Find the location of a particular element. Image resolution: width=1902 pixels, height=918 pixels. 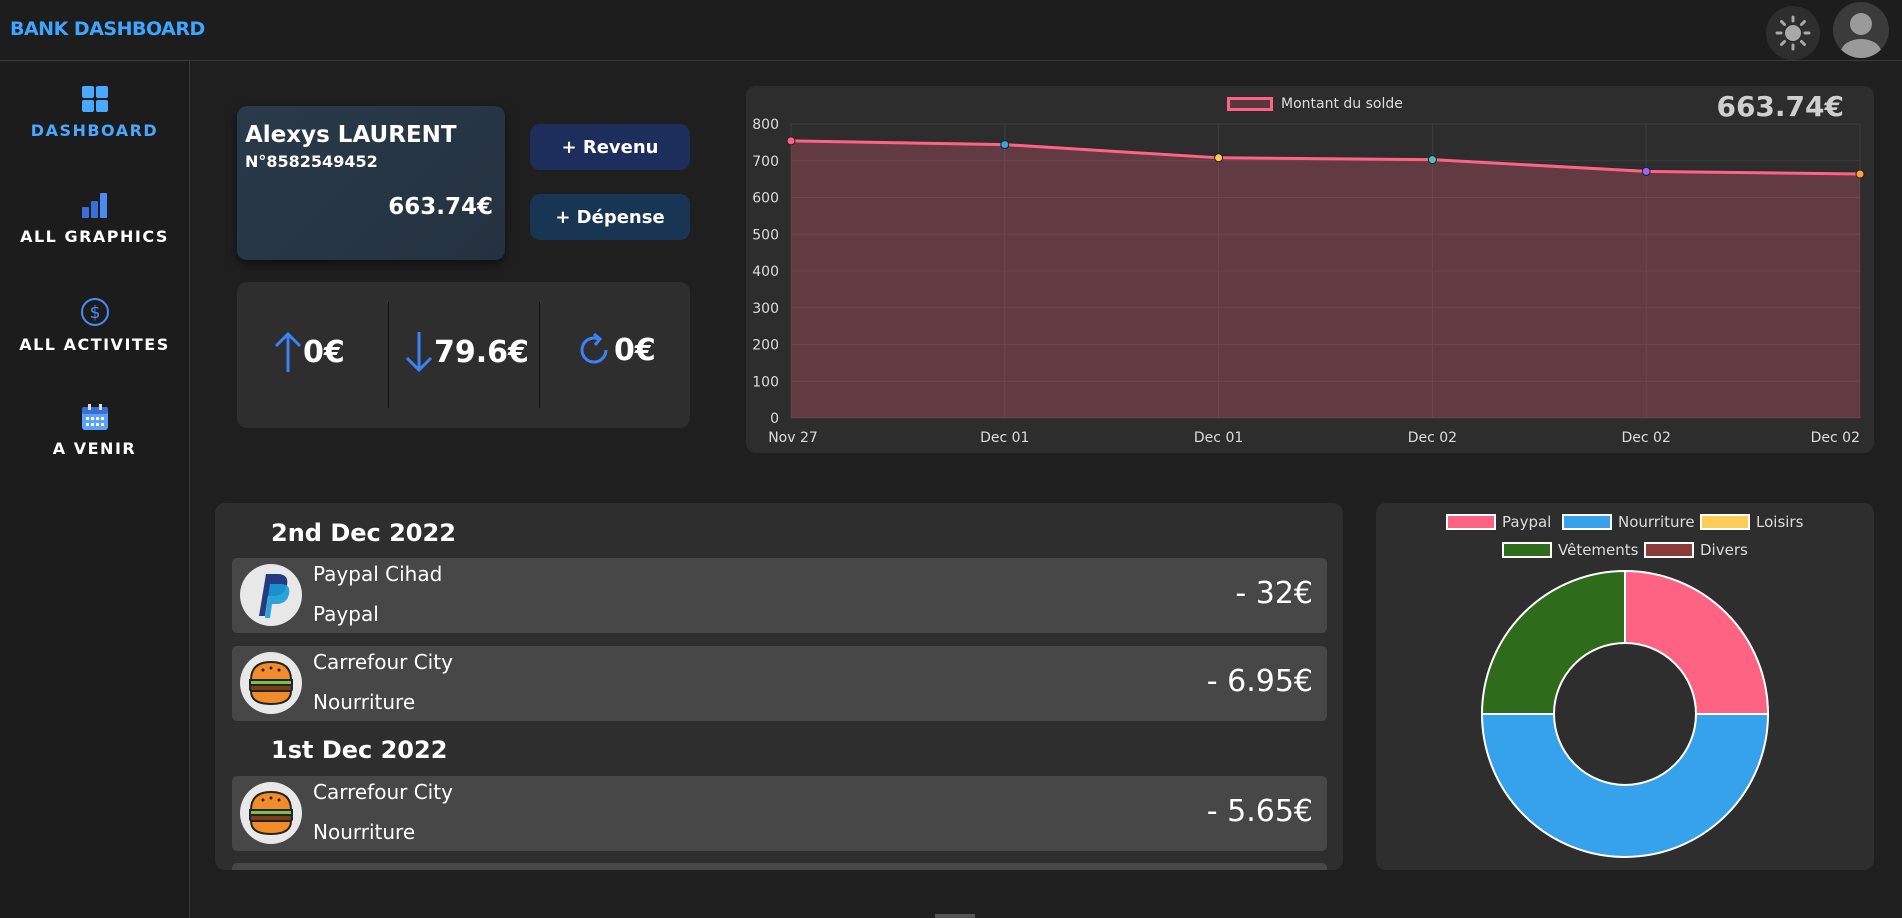

brand-title: BANK DASHBOARD is located at coordinates (107, 29).